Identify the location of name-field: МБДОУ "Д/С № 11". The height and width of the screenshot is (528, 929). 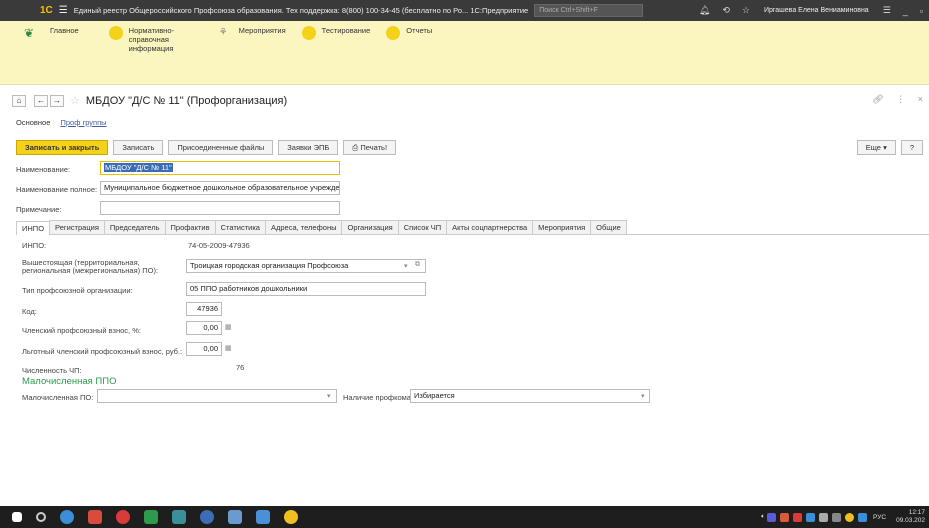
(220, 168).